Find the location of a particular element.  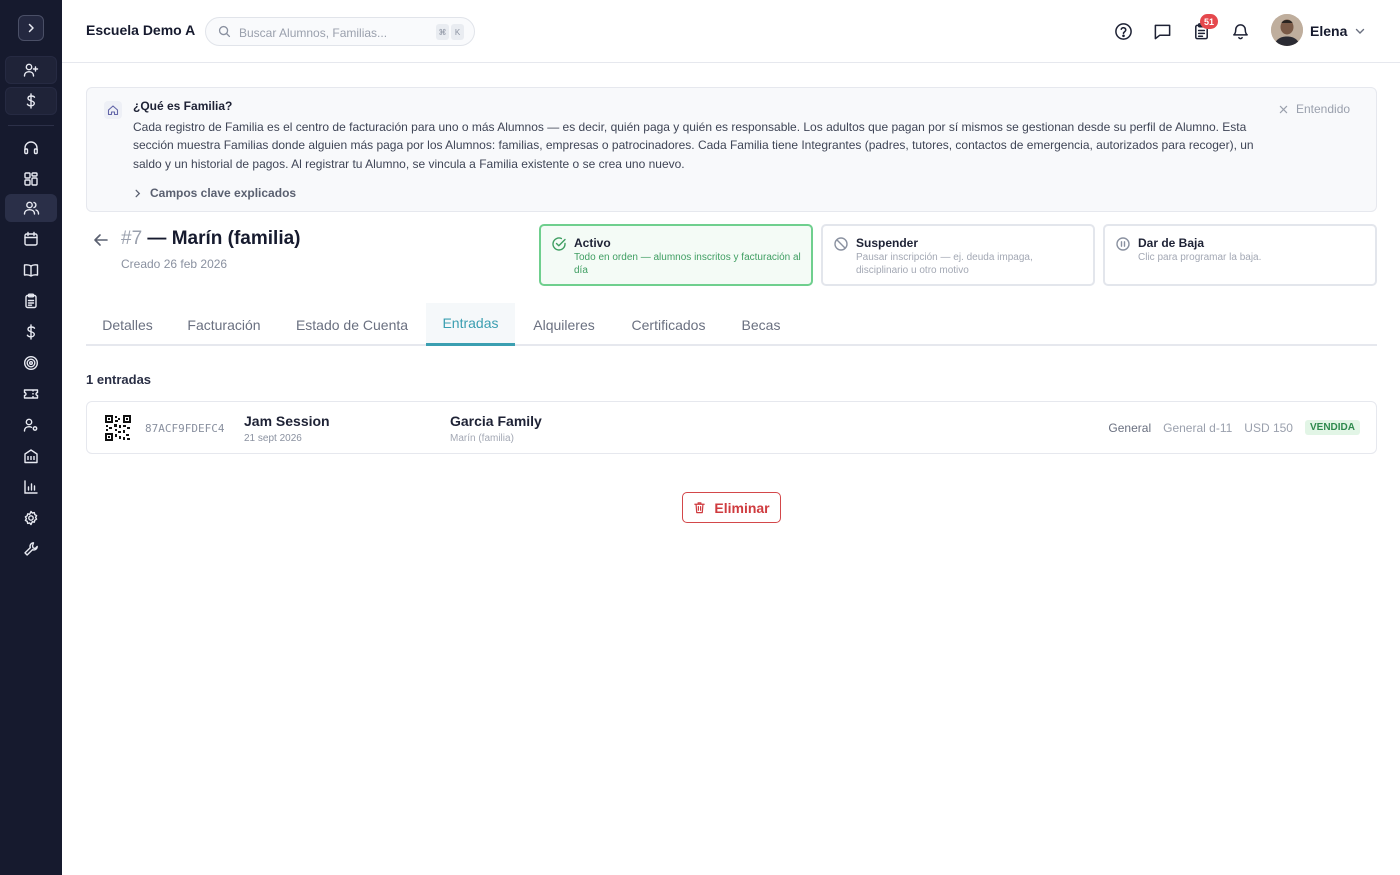

qr-code-icon is located at coordinates (118, 428).